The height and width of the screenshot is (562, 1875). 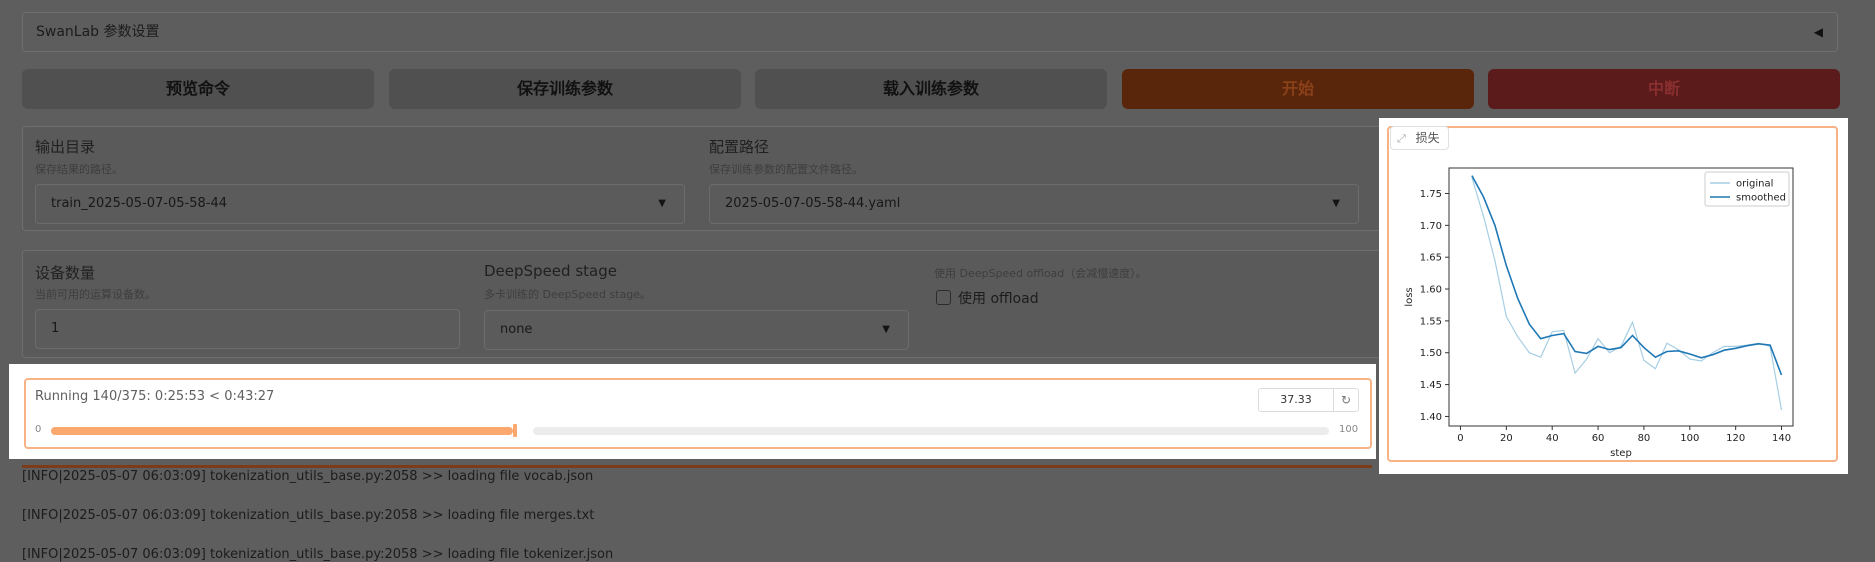 I want to click on chart-icon: ⤢, so click(x=1401, y=138).